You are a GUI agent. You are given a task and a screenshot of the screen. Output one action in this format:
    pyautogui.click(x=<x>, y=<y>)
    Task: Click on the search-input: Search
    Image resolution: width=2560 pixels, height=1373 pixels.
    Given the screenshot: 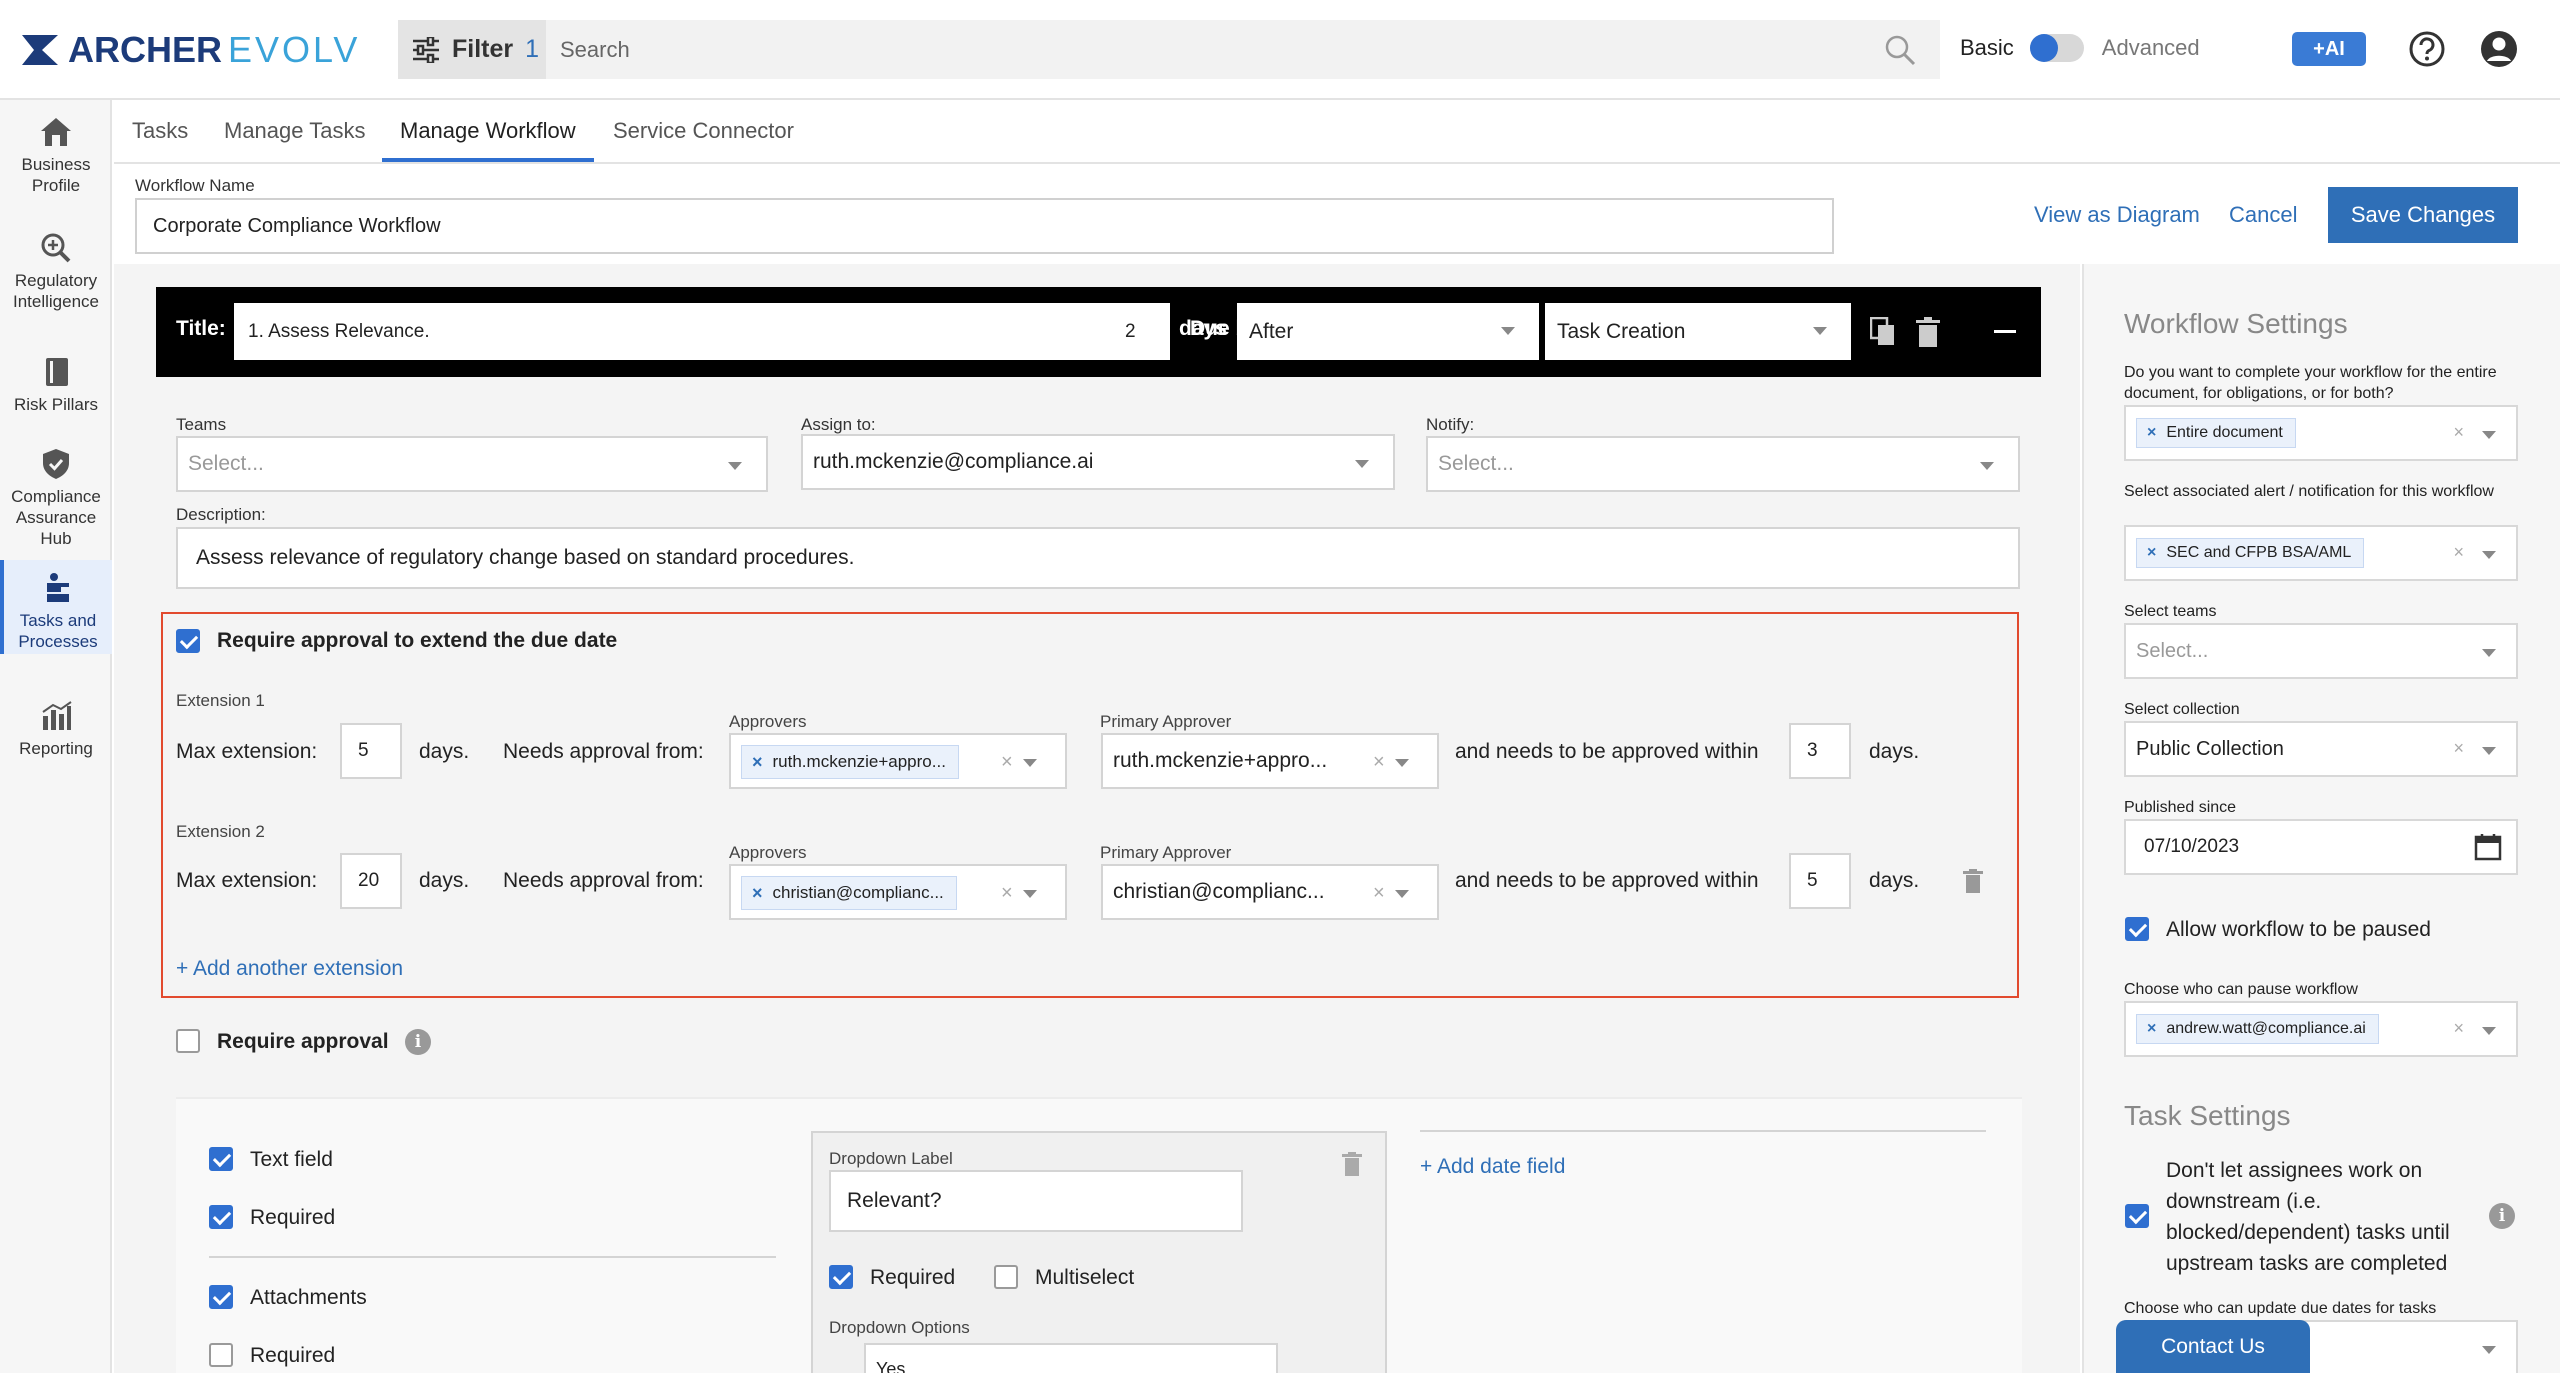 What is the action you would take?
    pyautogui.click(x=1243, y=49)
    